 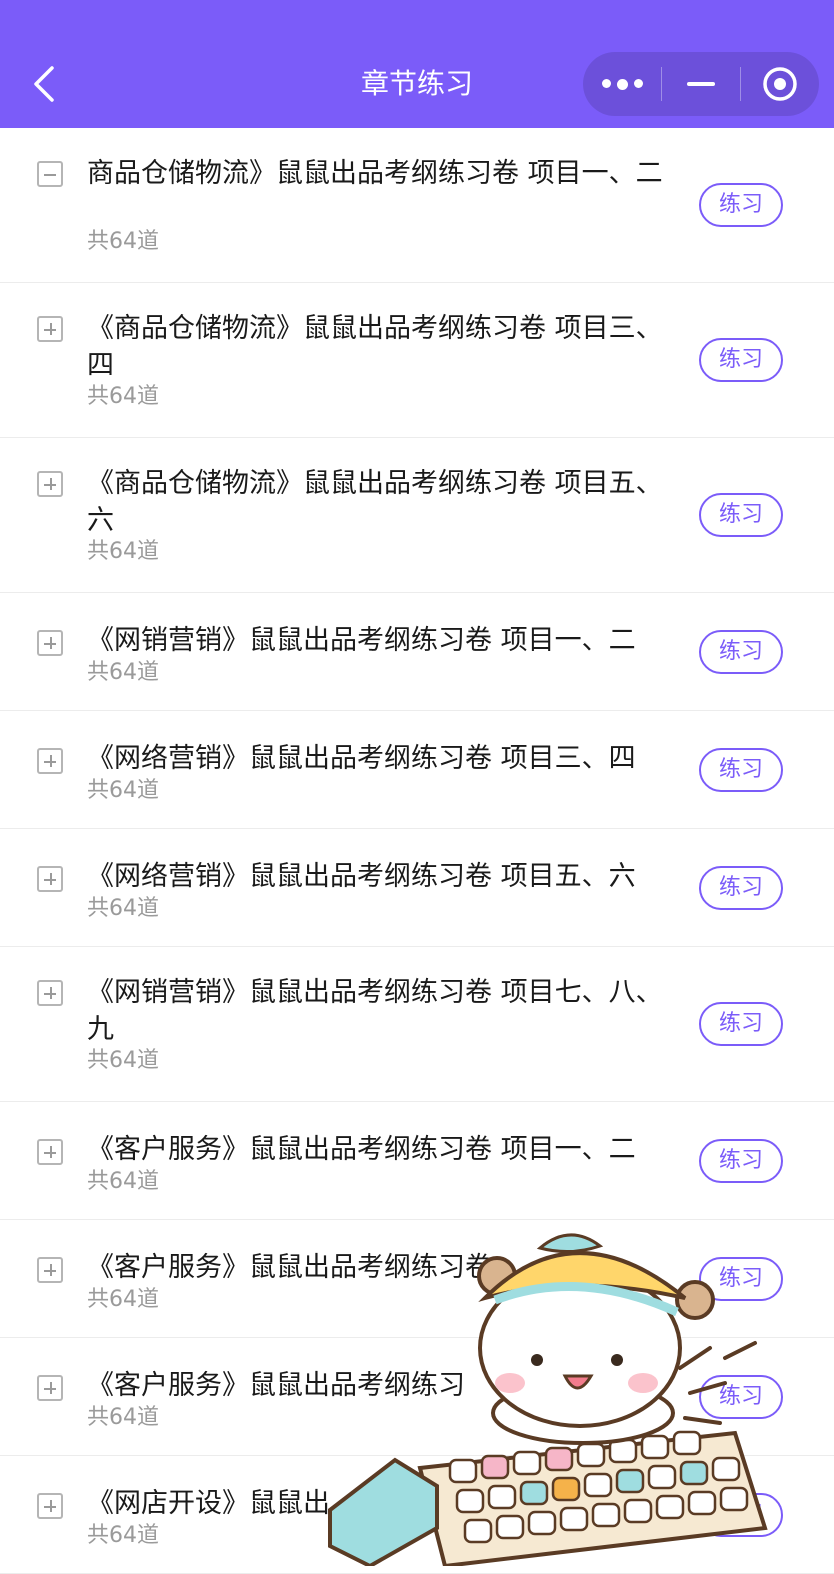 I want to click on chapter-title: 《商品仓储物流》鼠鼠出品考纲练习卷 项目五、六, so click(x=375, y=502).